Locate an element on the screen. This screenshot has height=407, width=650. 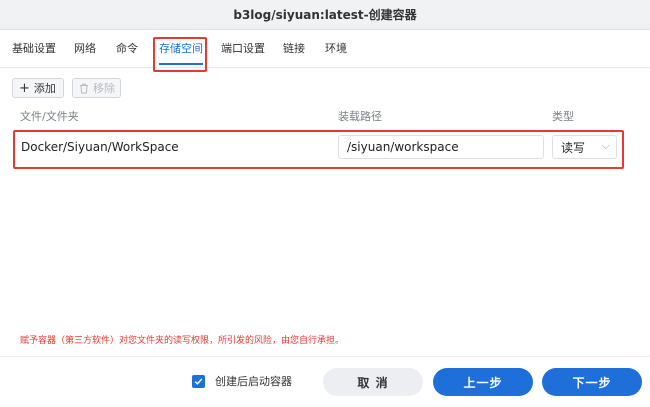
tab-network: 网络 is located at coordinates (85, 49).